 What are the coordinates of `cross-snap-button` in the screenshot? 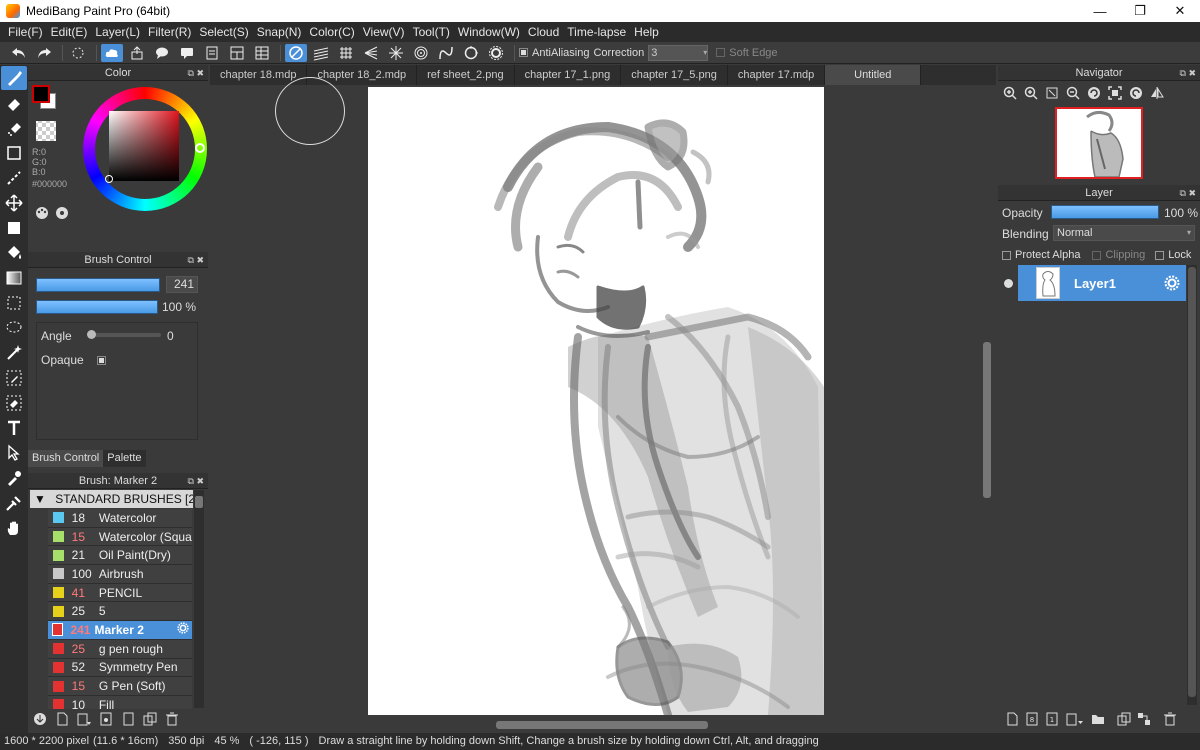 It's located at (346, 53).